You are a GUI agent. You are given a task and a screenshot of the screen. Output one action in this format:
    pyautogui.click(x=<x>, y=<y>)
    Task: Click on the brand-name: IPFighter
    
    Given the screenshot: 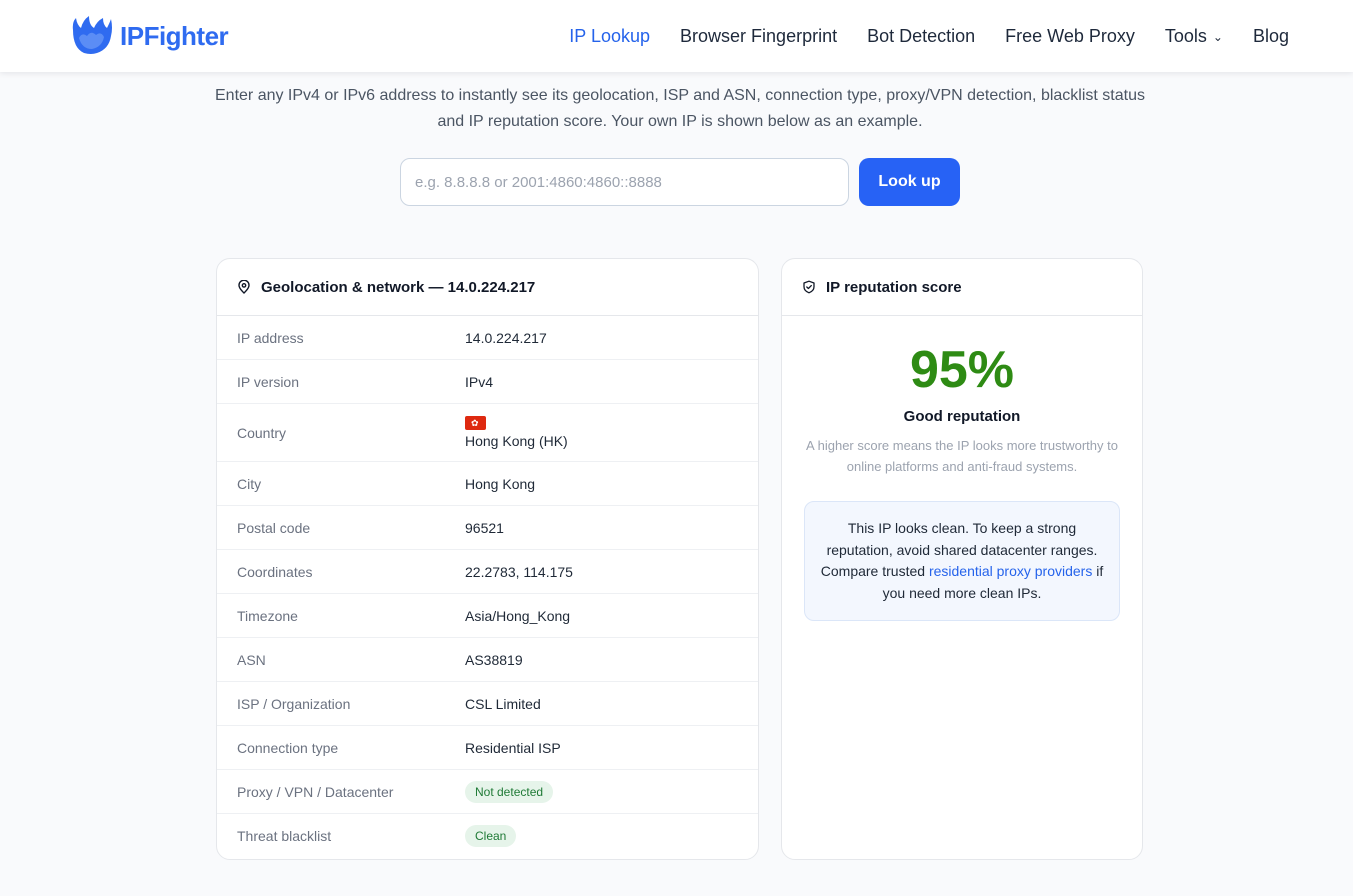 What is the action you would take?
    pyautogui.click(x=174, y=35)
    